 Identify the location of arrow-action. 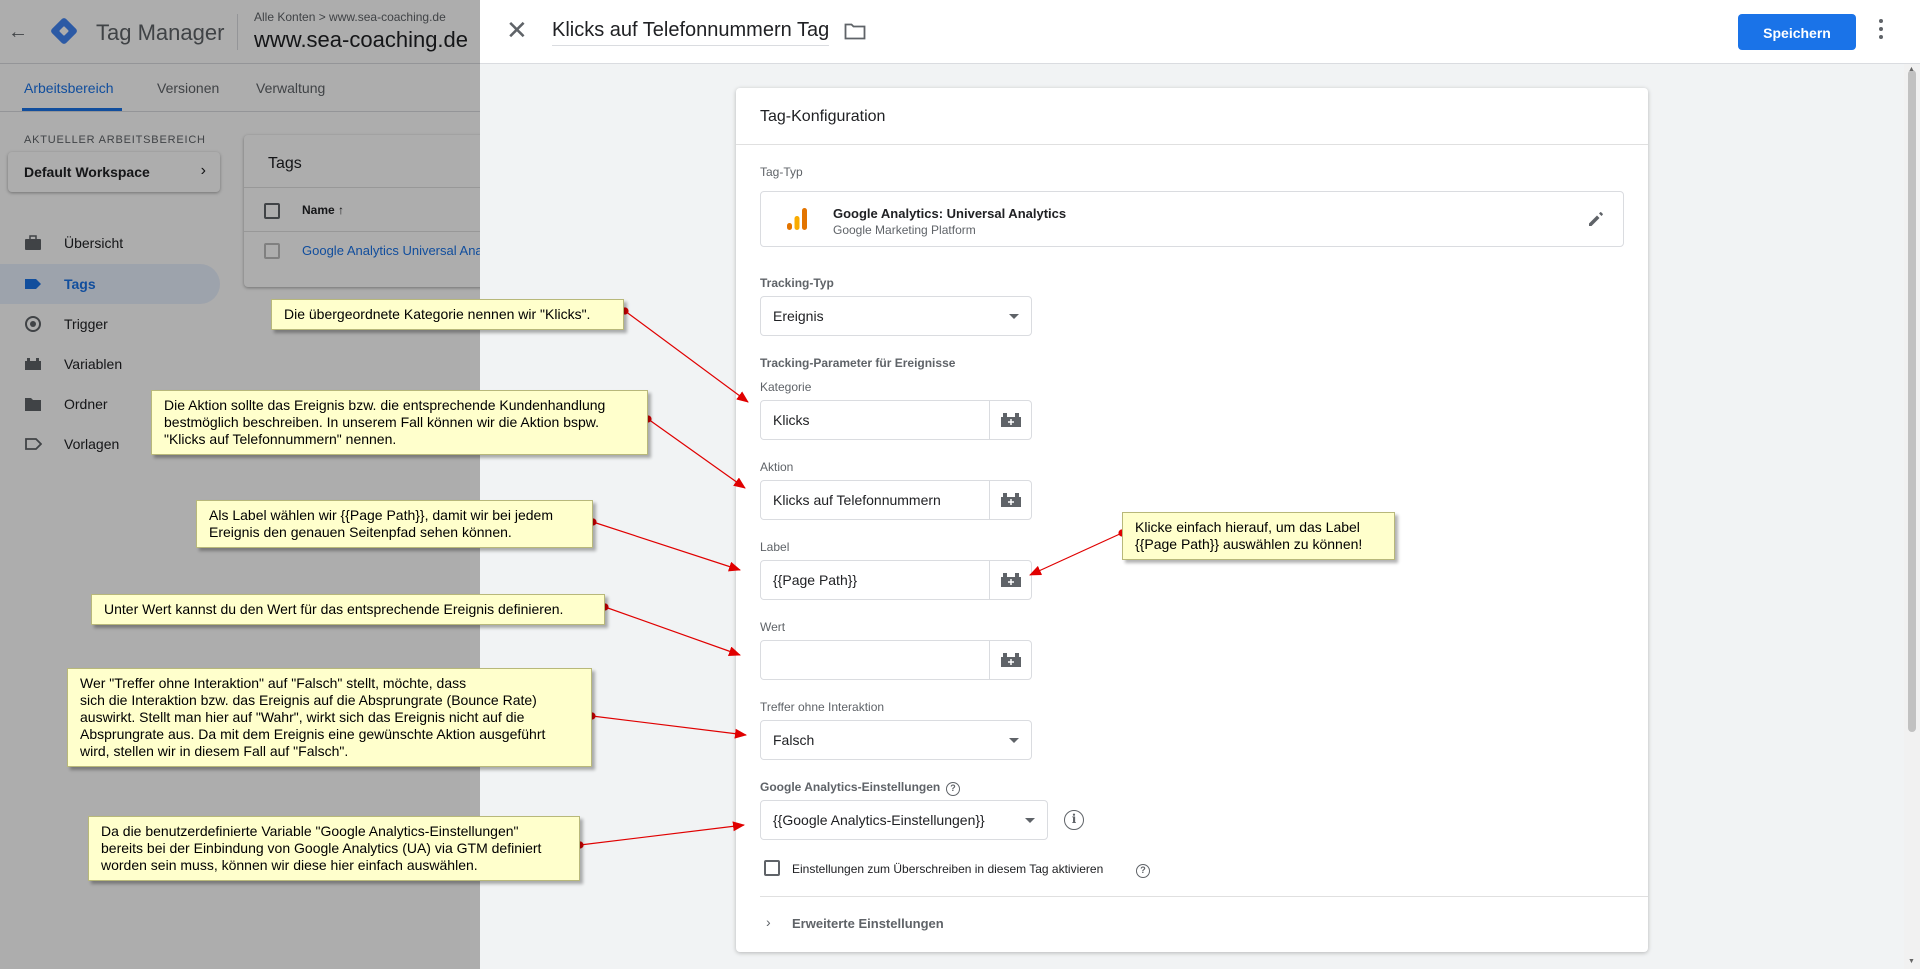
(696, 453).